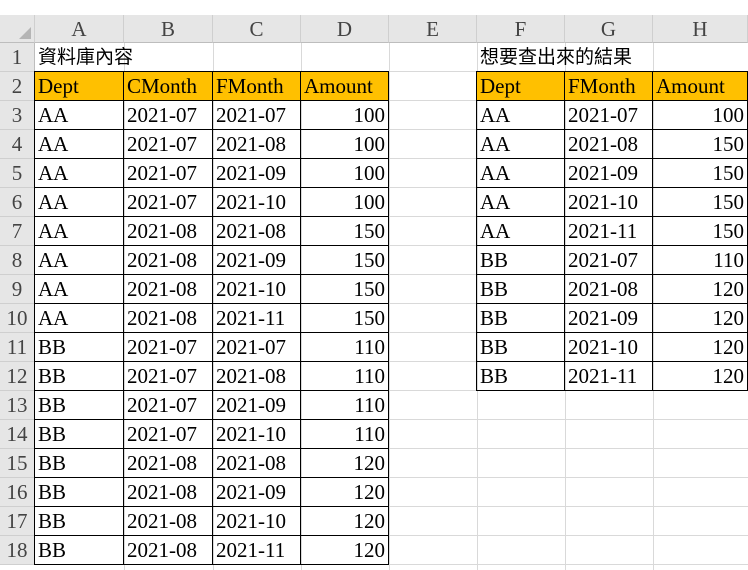 The width and height of the screenshot is (748, 570). What do you see at coordinates (17, 492) in the screenshot?
I see `row-header-16: 16` at bounding box center [17, 492].